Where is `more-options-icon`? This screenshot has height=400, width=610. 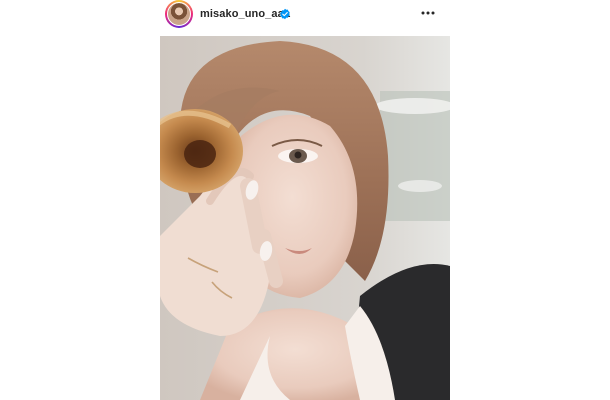 more-options-icon is located at coordinates (428, 13).